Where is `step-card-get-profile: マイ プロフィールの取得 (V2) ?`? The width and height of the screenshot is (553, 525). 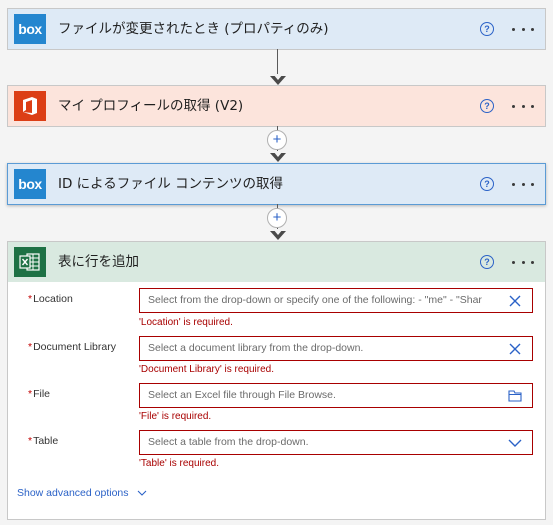
step-card-get-profile: マイ プロフィールの取得 (V2) ? is located at coordinates (276, 106).